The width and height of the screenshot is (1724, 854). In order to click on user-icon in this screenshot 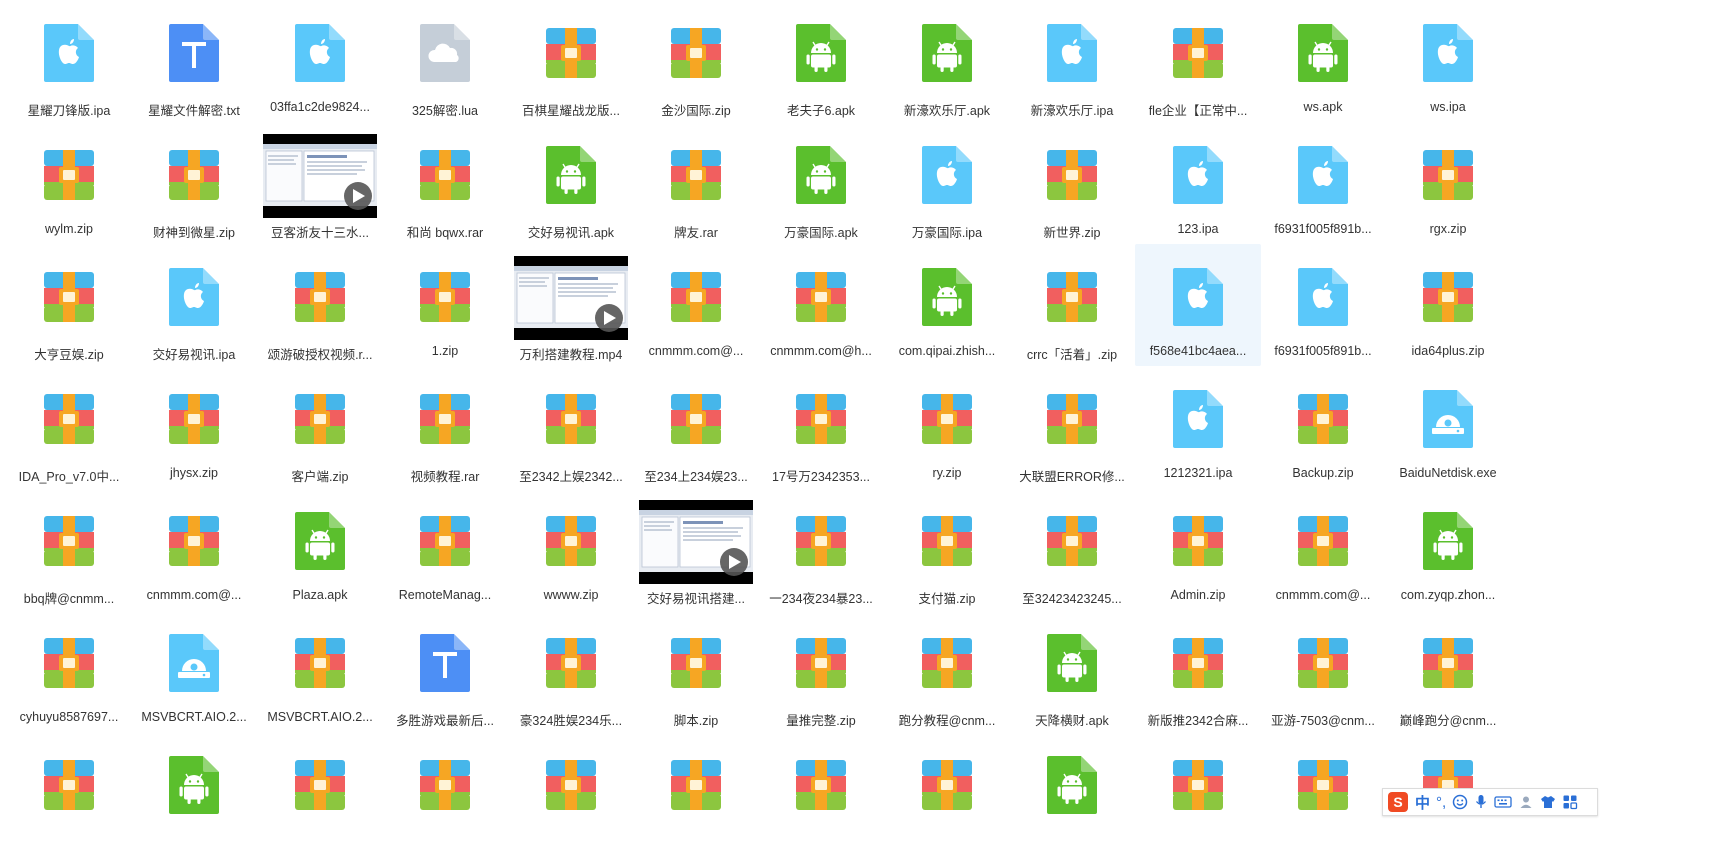, I will do `click(1526, 802)`.